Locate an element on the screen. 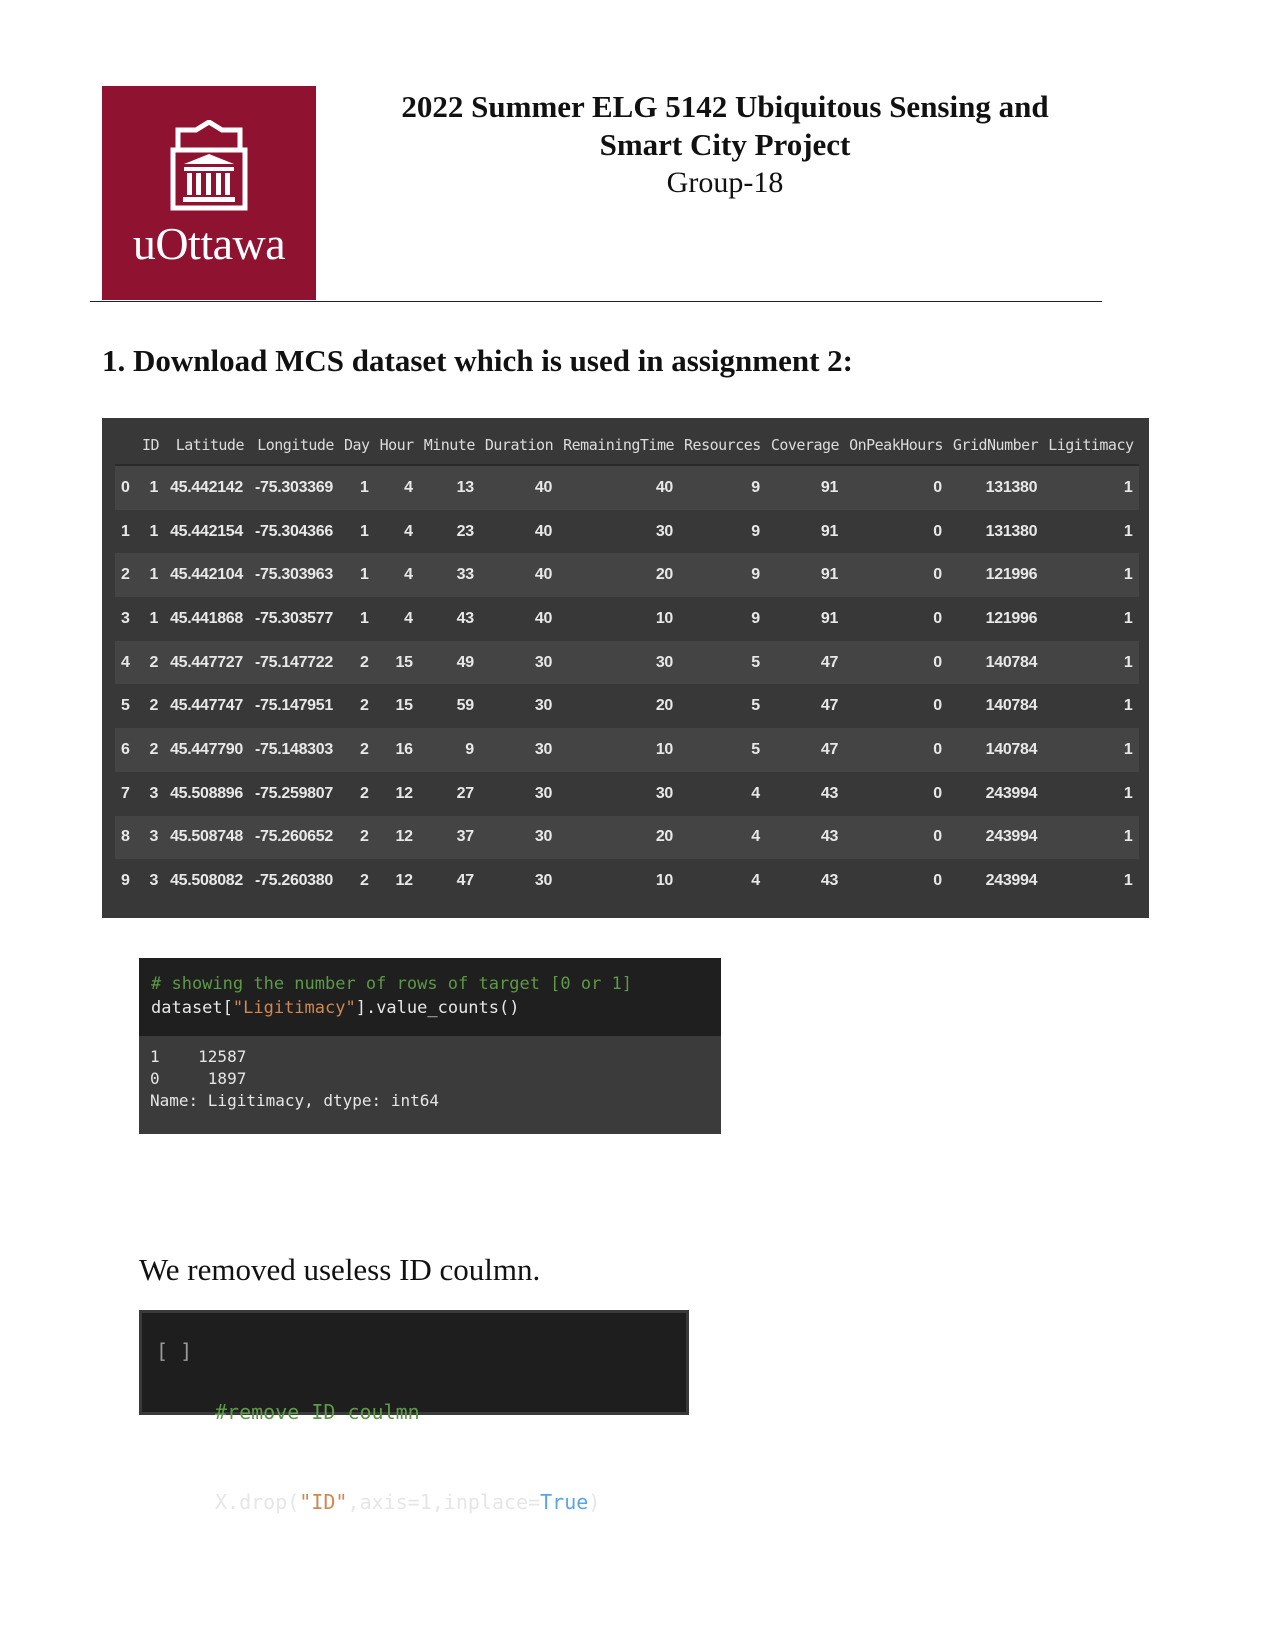  table-cell: 40 is located at coordinates (664, 487).